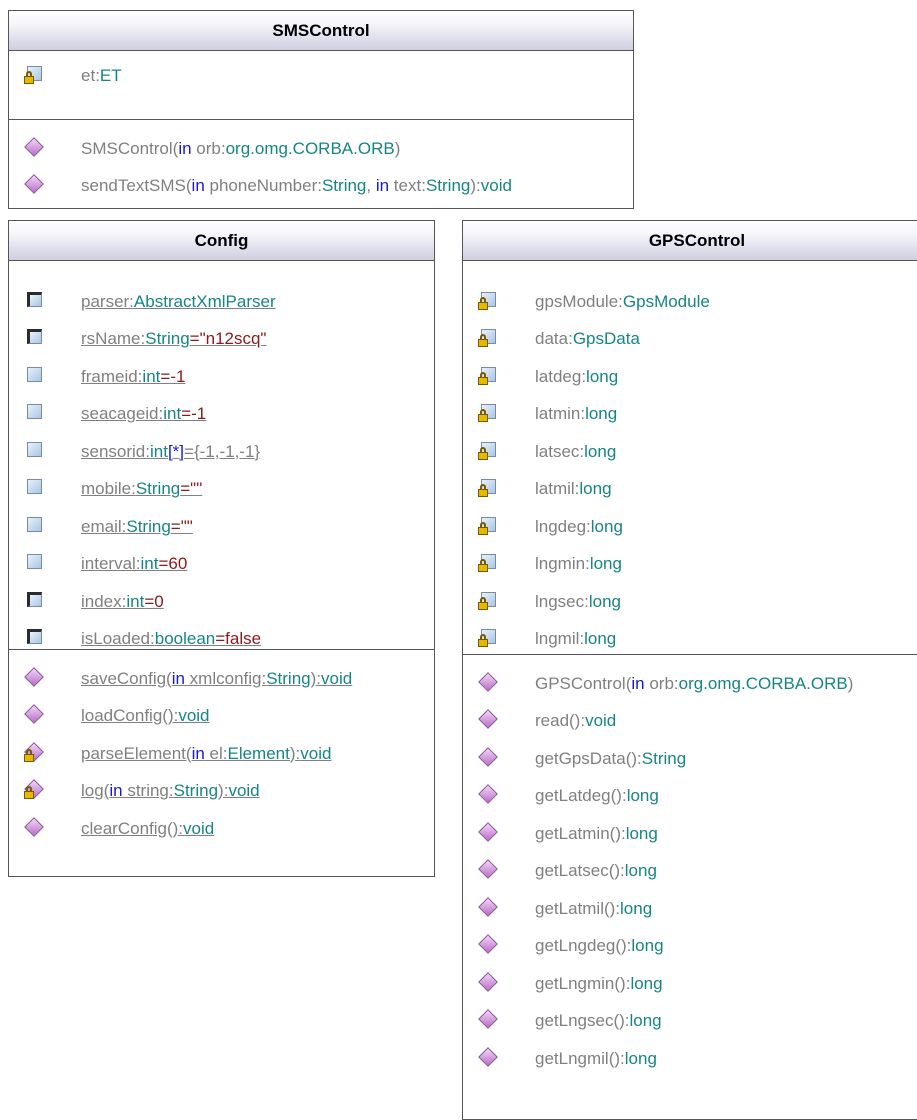 The width and height of the screenshot is (917, 1120). Describe the element at coordinates (144, 414) in the screenshot. I see `attribute-text: seacageid:int=-1` at that location.